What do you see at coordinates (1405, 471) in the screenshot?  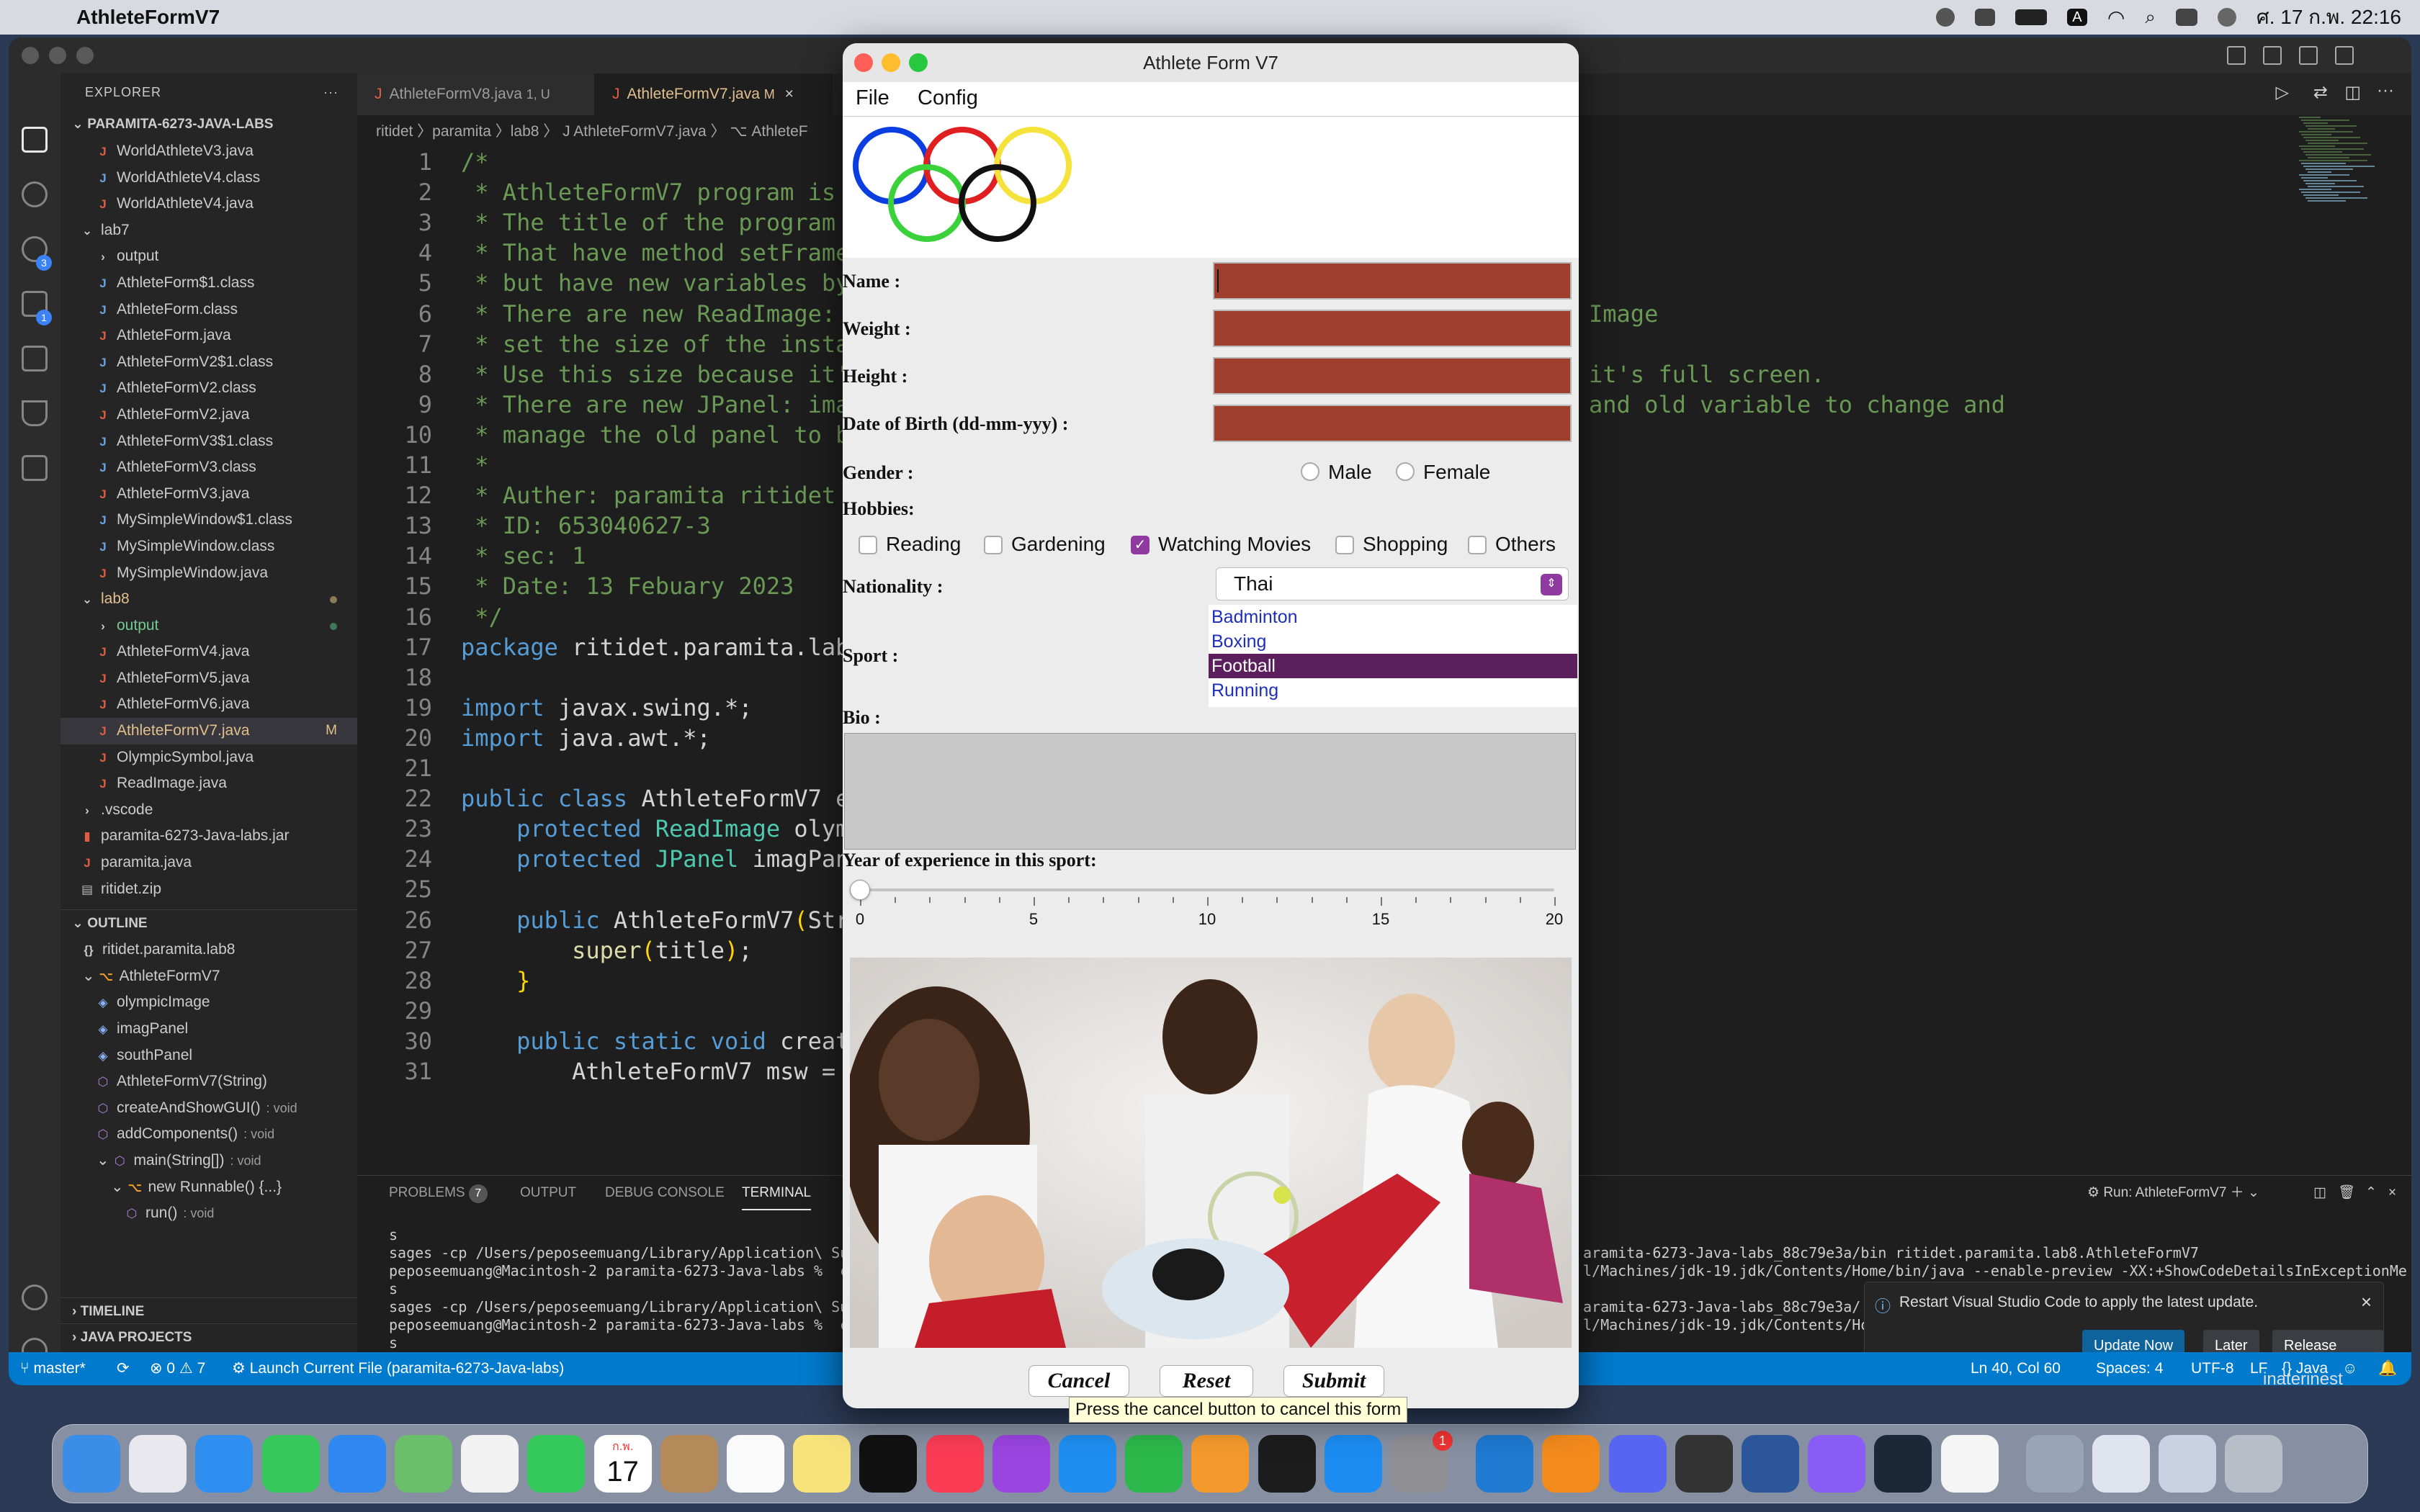 I see `female-radio` at bounding box center [1405, 471].